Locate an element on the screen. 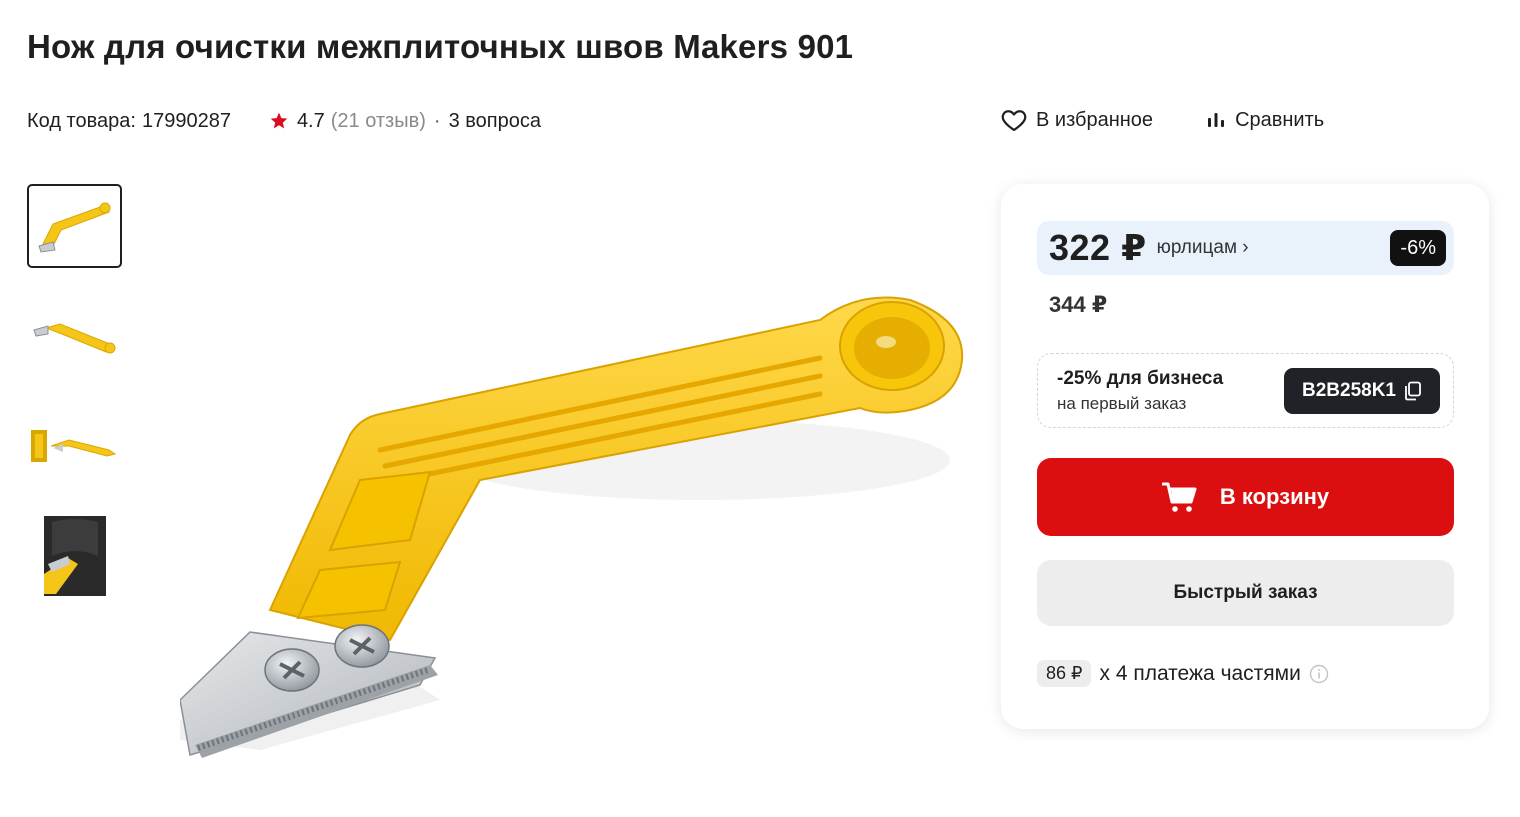 Image resolution: width=1520 pixels, height=817 pixels. price-old: 344 ₽ is located at coordinates (1078, 304).